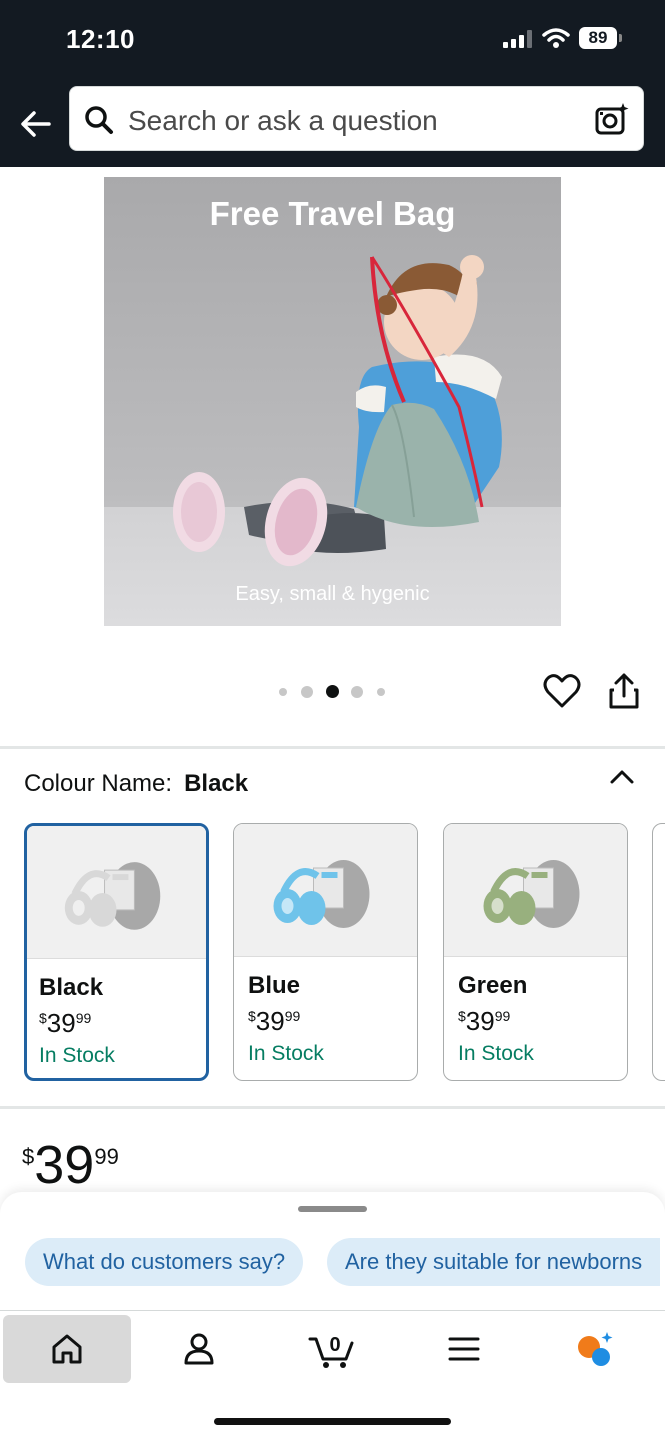 This screenshot has height=1441, width=665. What do you see at coordinates (36, 124) in the screenshot?
I see `back-arrow-icon` at bounding box center [36, 124].